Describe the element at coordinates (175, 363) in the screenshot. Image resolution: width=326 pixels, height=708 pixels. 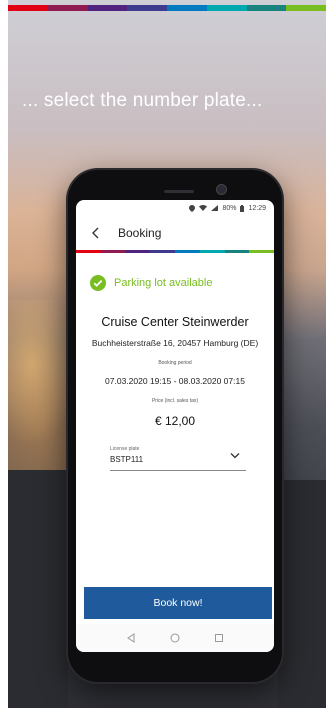
I see `booking-period-label: Booking period` at that location.